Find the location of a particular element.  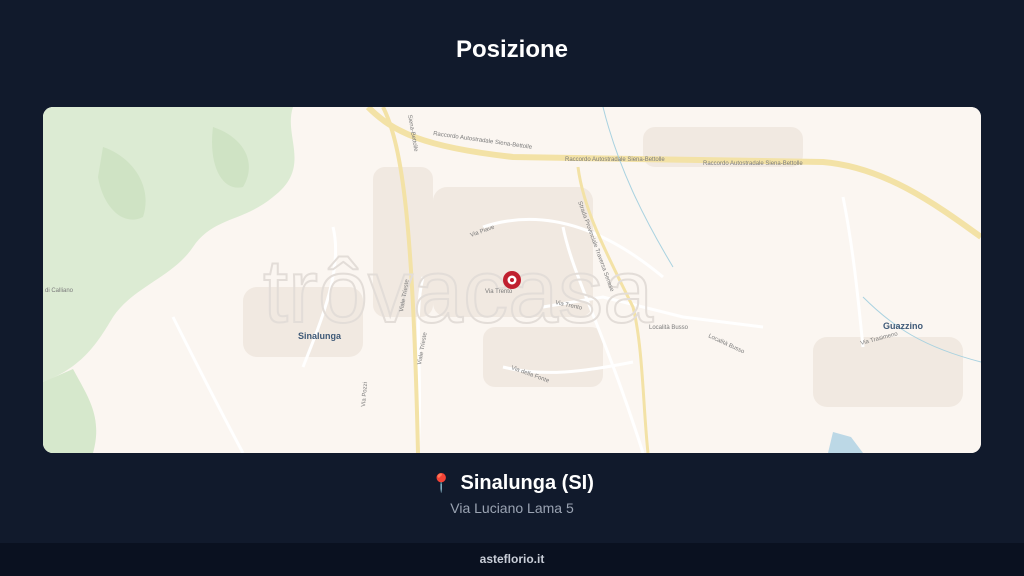

footer: asteflorio.it is located at coordinates (512, 559).